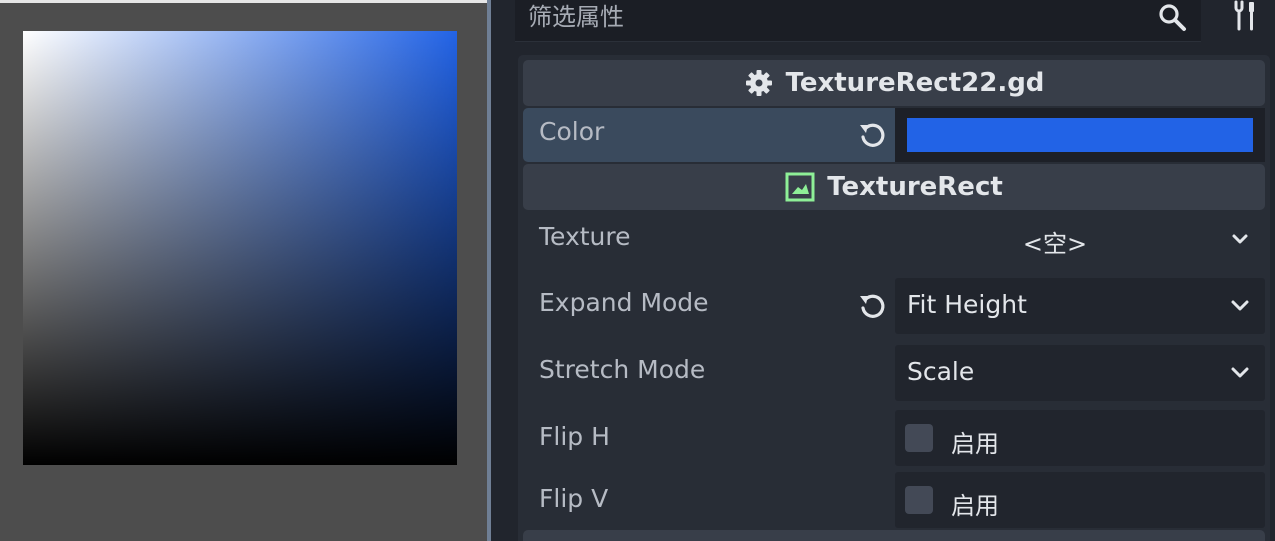 This screenshot has width=1275, height=541. Describe the element at coordinates (1080, 306) in the screenshot. I see `expand-mode-dropdown: Fit Height` at that location.